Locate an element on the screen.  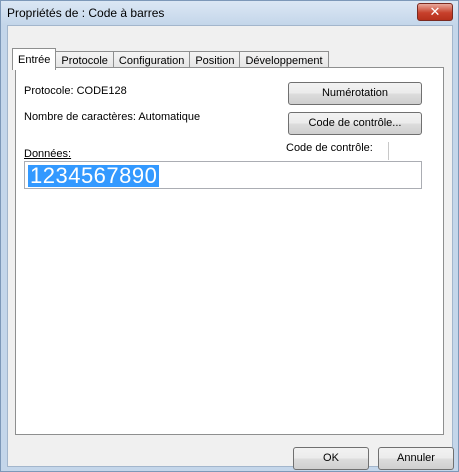
window-title: Propriétés de : Code à barres is located at coordinates (86, 13).